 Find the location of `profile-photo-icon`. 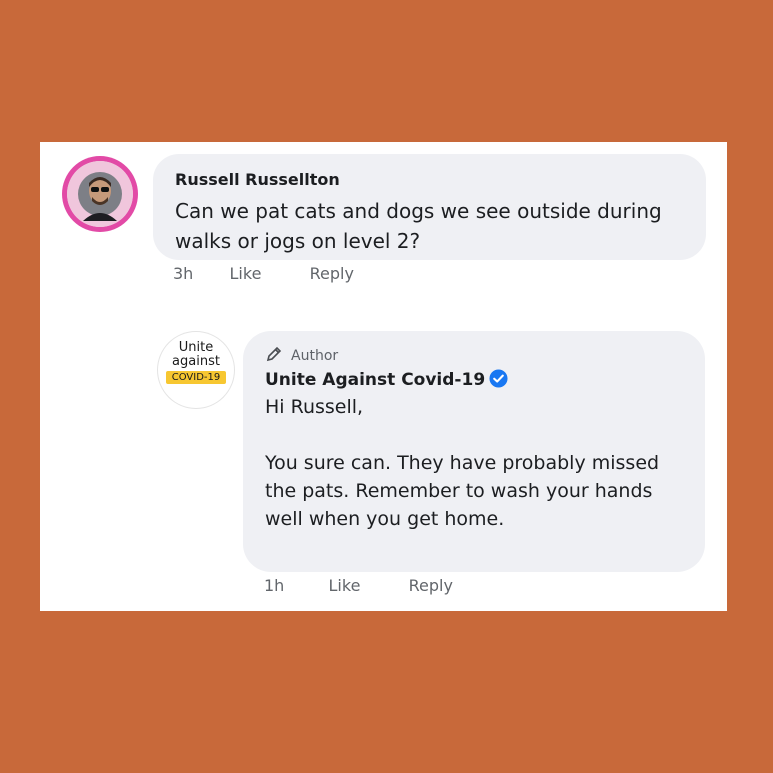

profile-photo-icon is located at coordinates (100, 194).